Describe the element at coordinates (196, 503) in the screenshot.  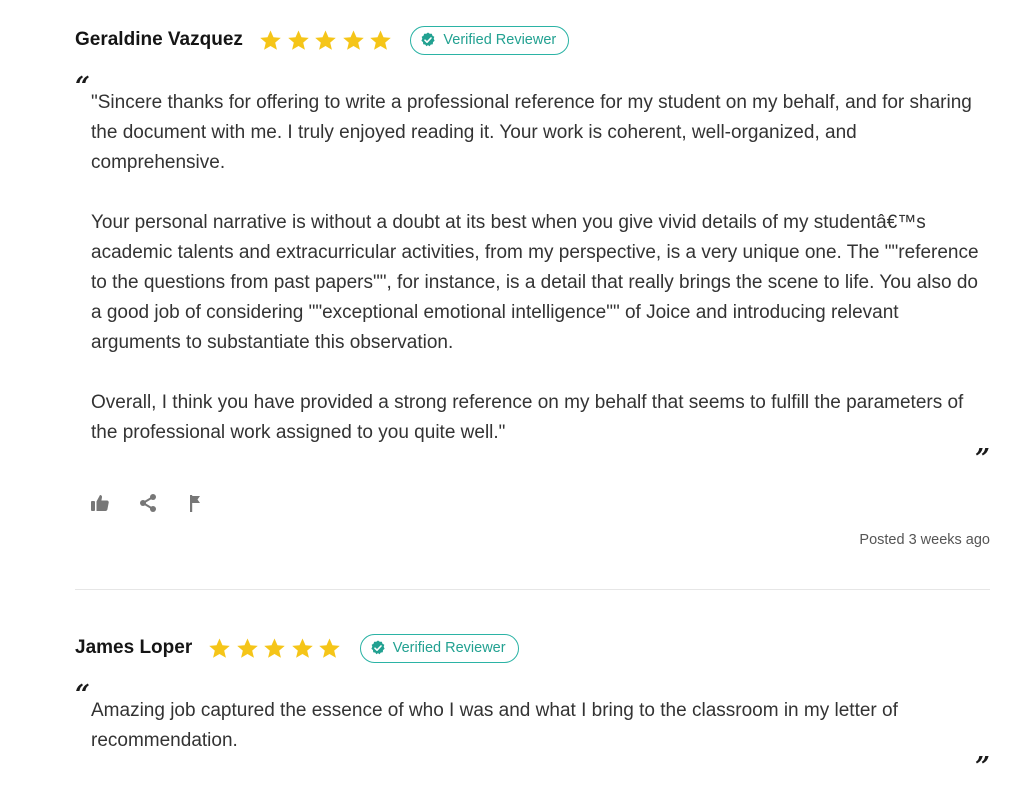
I see `flag-icon` at that location.